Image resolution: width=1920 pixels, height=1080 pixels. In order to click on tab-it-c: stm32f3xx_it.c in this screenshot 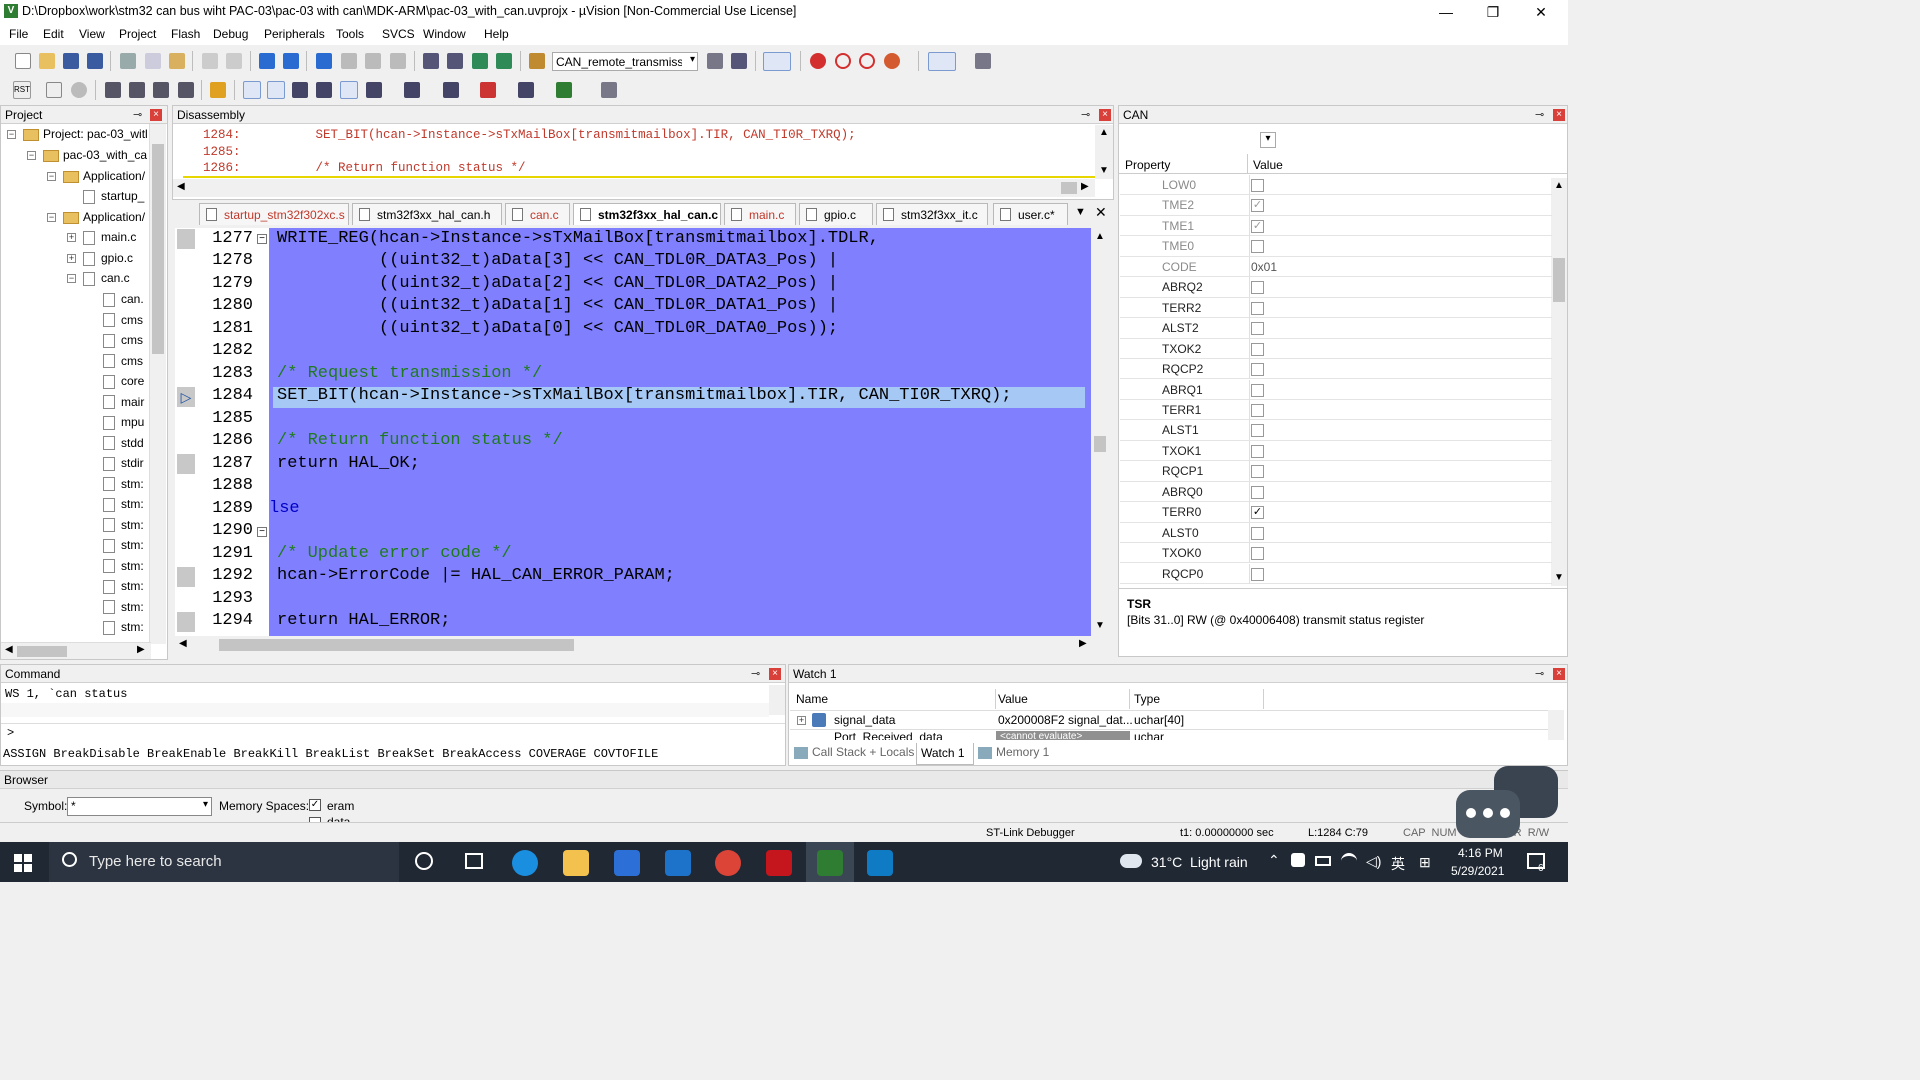, I will do `click(932, 214)`.